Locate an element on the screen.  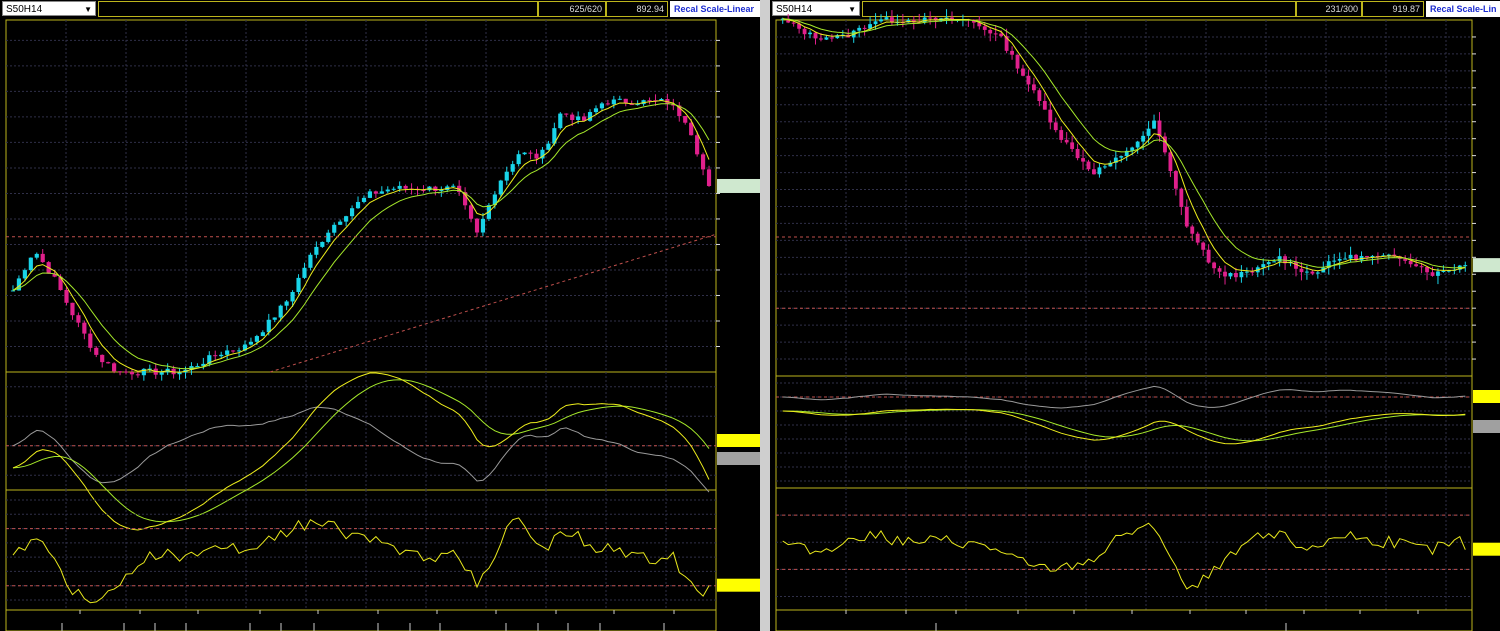
macd-tag-box is located at coordinates (1486, 396).